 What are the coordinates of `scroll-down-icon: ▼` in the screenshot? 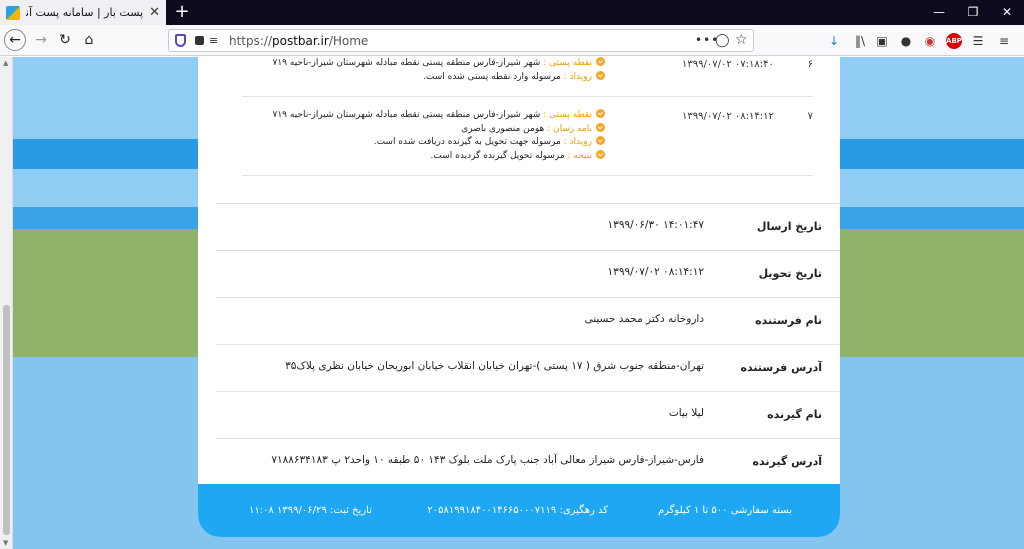 It's located at (5, 543).